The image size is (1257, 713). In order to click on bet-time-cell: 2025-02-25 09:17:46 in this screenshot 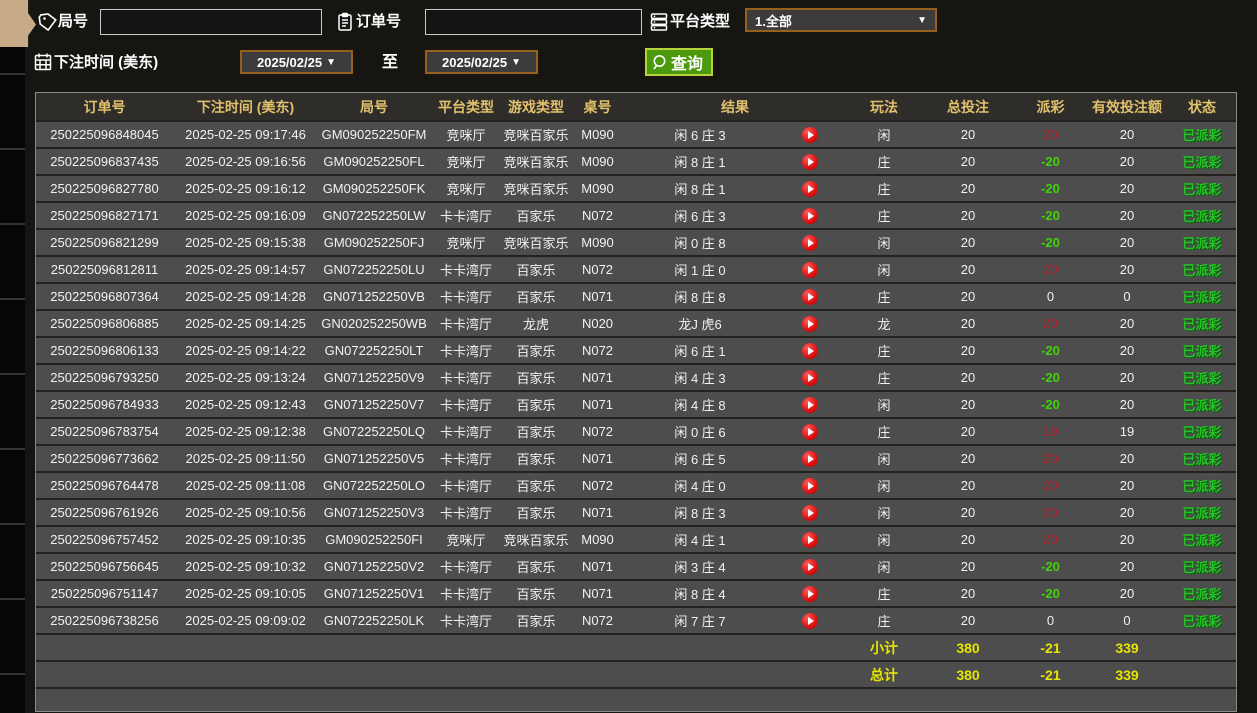, I will do `click(245, 134)`.